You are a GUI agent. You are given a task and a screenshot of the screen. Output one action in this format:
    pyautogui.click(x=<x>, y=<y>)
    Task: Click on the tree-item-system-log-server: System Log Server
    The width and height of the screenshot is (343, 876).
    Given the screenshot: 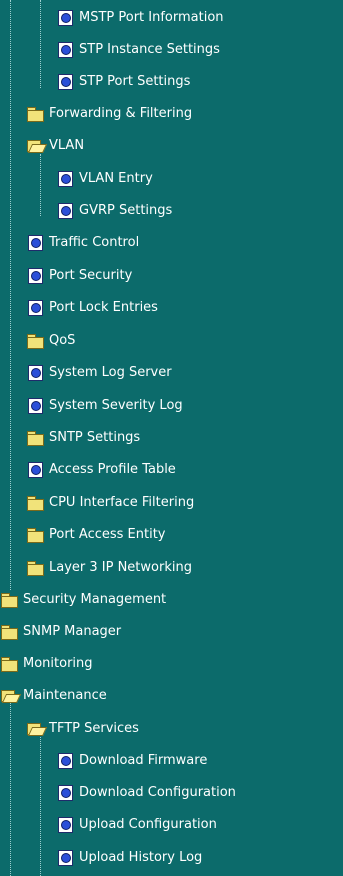 What is the action you would take?
    pyautogui.click(x=99, y=372)
    